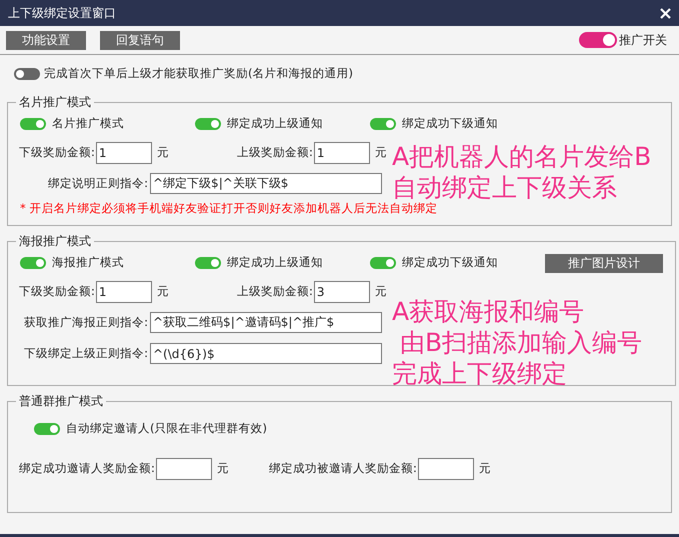  Describe the element at coordinates (55, 241) in the screenshot. I see `section-title: 海报推广模式` at that location.